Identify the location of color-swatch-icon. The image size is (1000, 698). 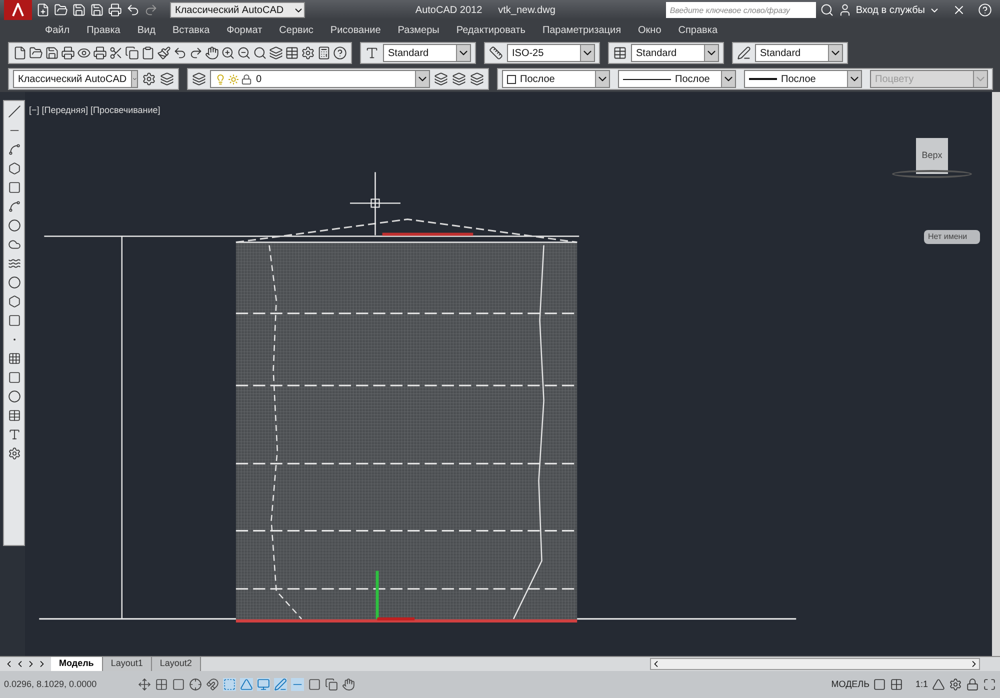
(511, 79).